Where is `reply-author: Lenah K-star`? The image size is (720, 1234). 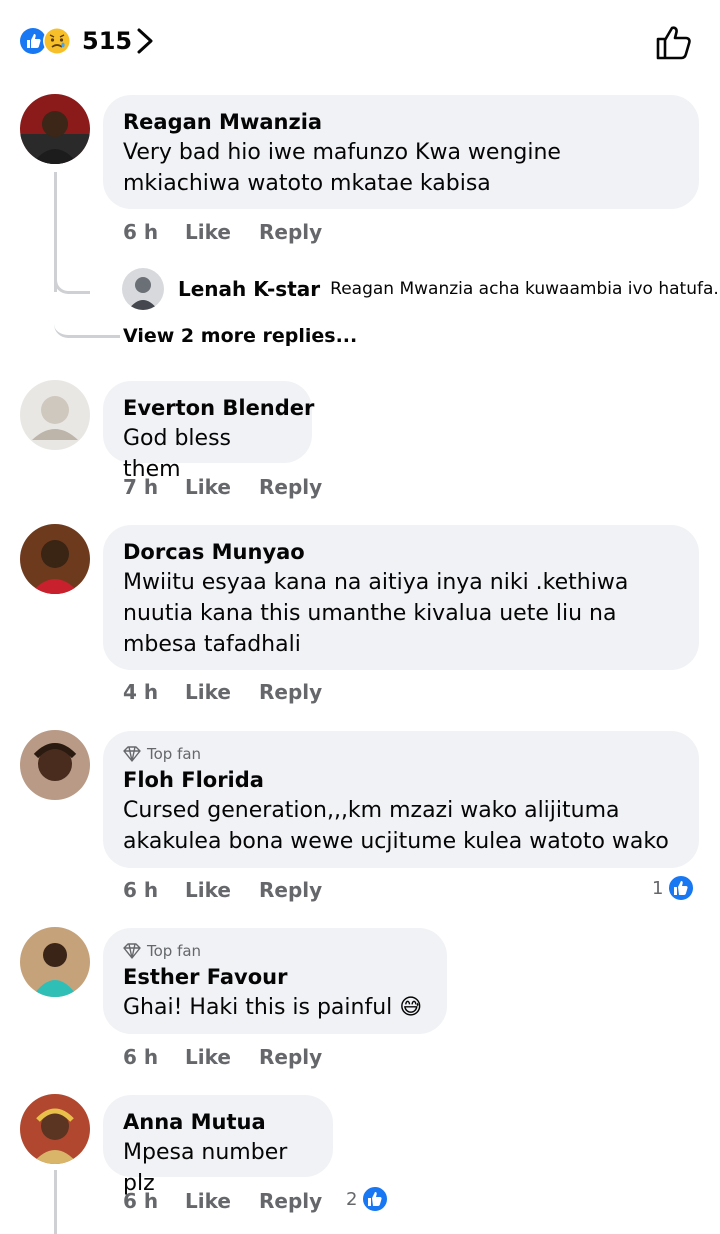
reply-author: Lenah K-star is located at coordinates (249, 289).